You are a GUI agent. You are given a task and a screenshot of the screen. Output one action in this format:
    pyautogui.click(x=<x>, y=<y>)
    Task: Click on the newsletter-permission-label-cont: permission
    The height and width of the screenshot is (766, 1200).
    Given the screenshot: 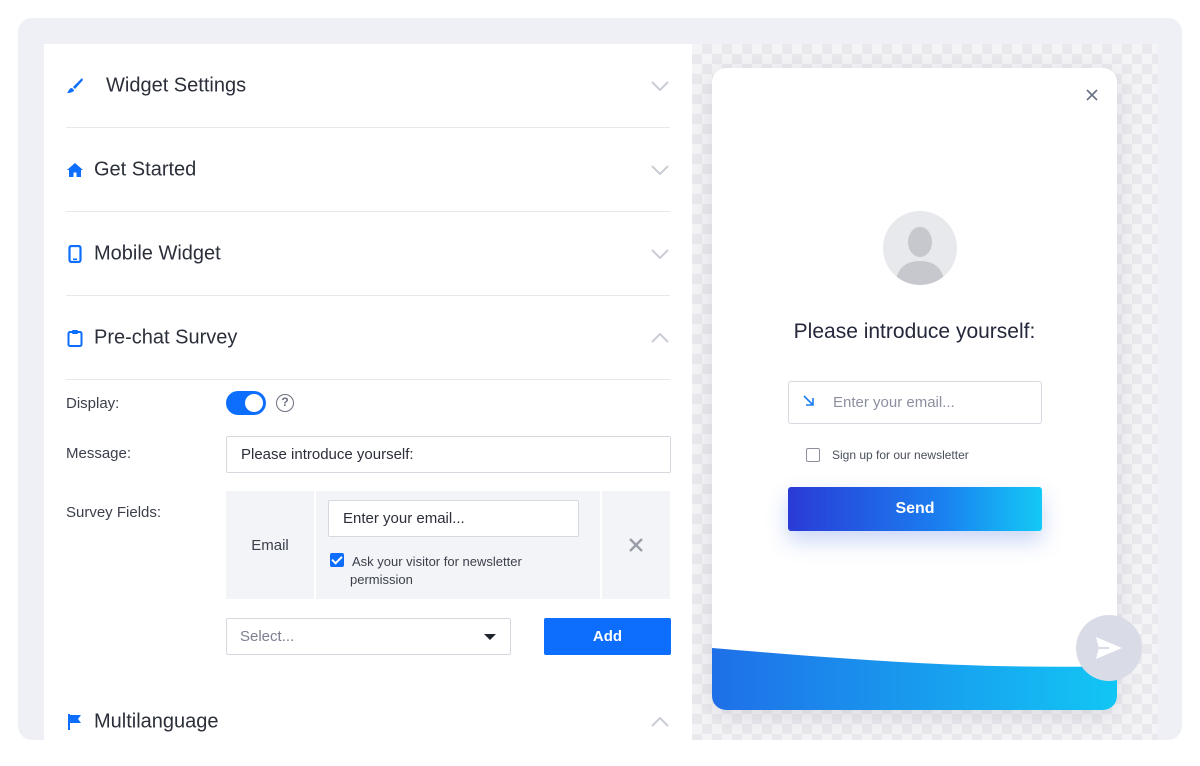 What is the action you would take?
    pyautogui.click(x=381, y=579)
    